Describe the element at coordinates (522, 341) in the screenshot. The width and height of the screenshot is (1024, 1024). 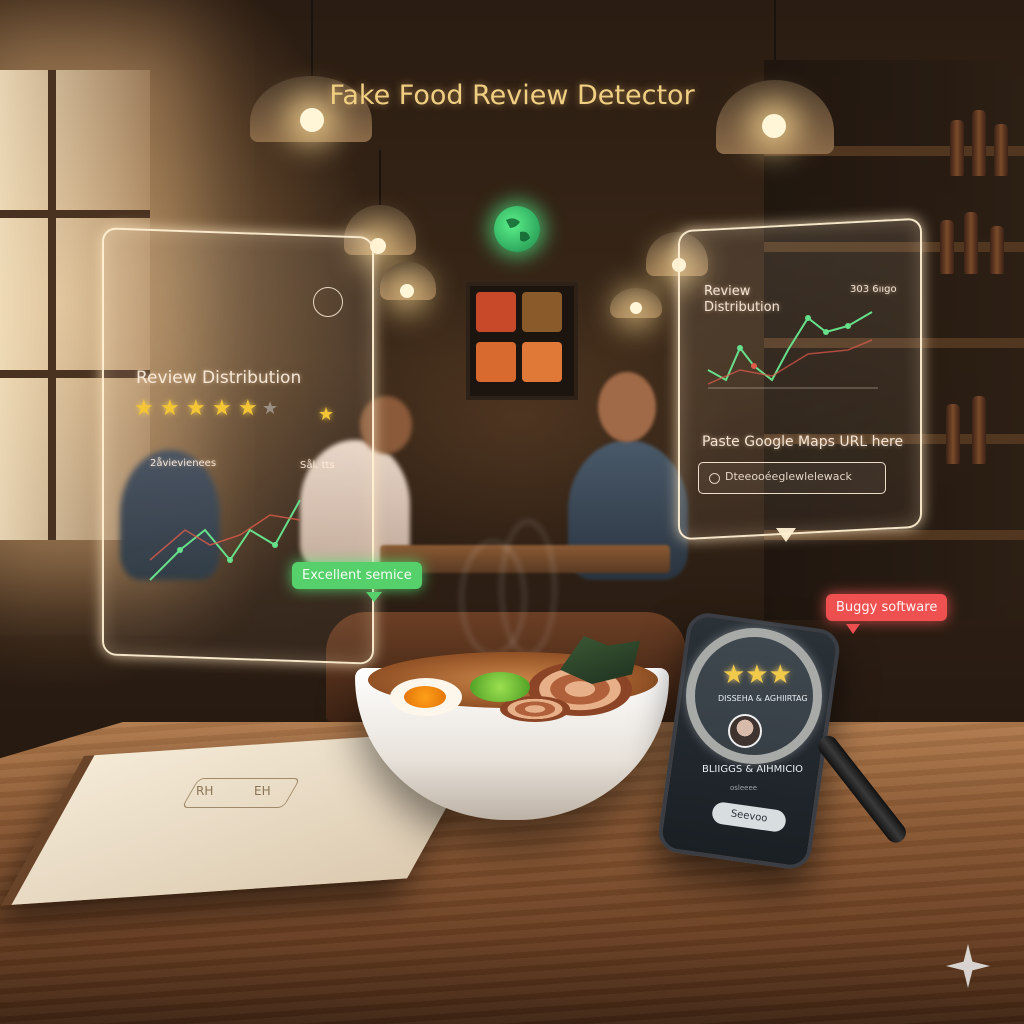
I see `wall-menu-board` at that location.